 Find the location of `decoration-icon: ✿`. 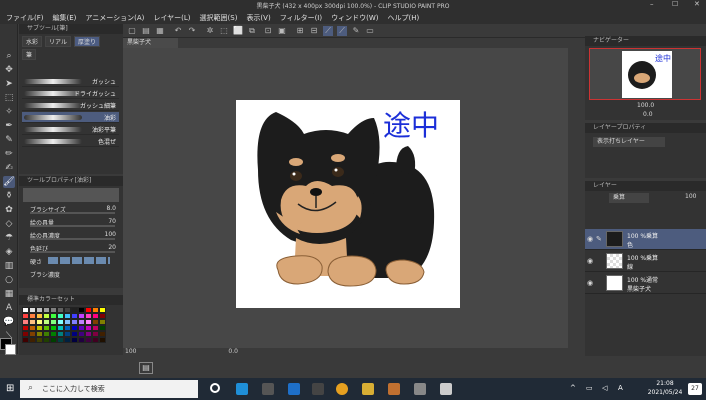

decoration-icon: ✿ is located at coordinates (9, 210).